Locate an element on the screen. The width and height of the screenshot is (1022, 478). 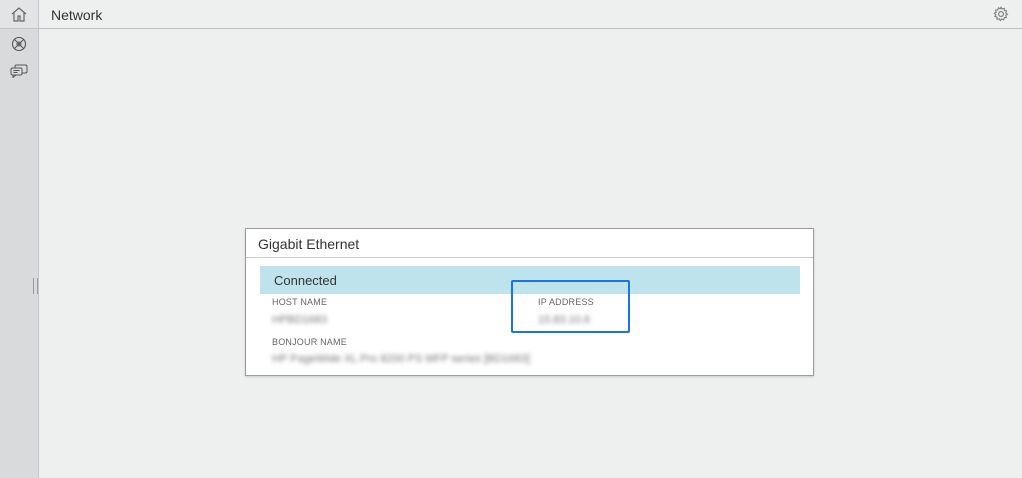
network-nav-button is located at coordinates (19, 44).